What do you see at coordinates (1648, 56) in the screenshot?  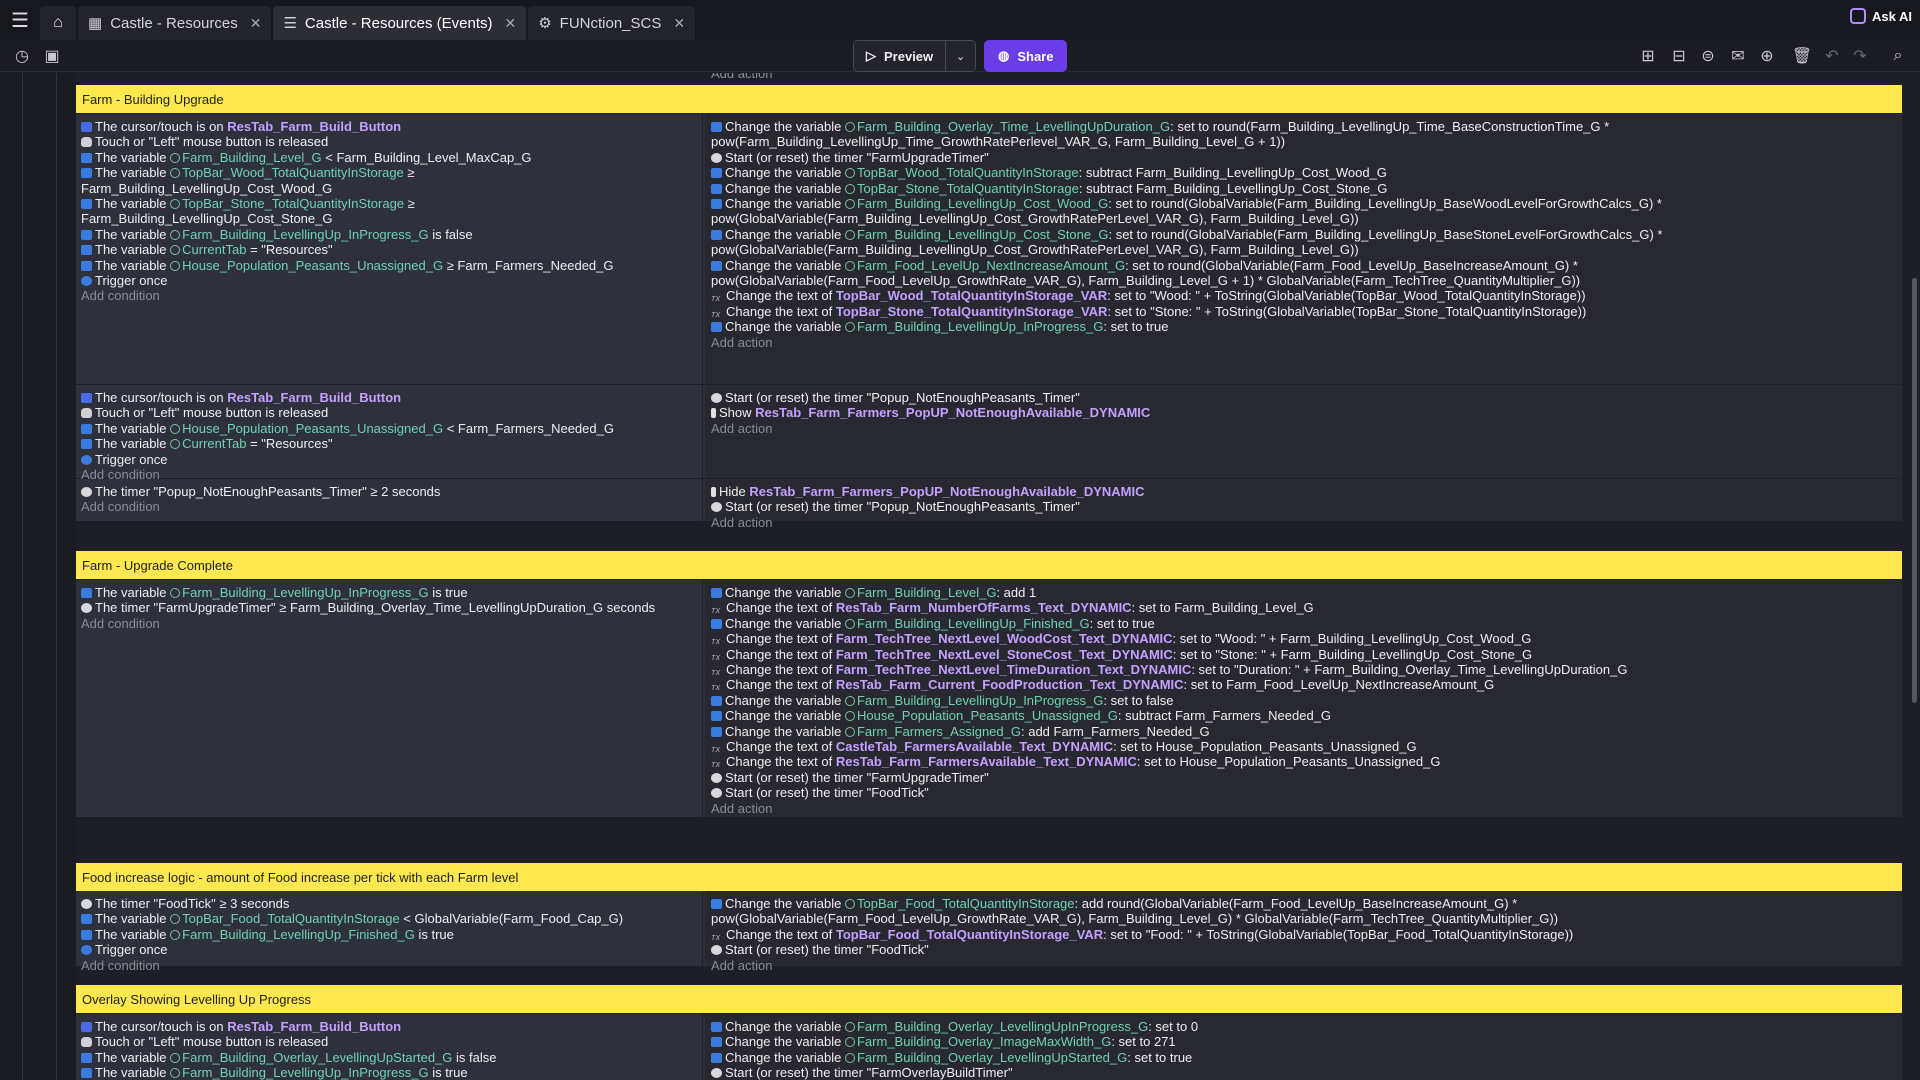 I see `add-event-icon: ⊞` at bounding box center [1648, 56].